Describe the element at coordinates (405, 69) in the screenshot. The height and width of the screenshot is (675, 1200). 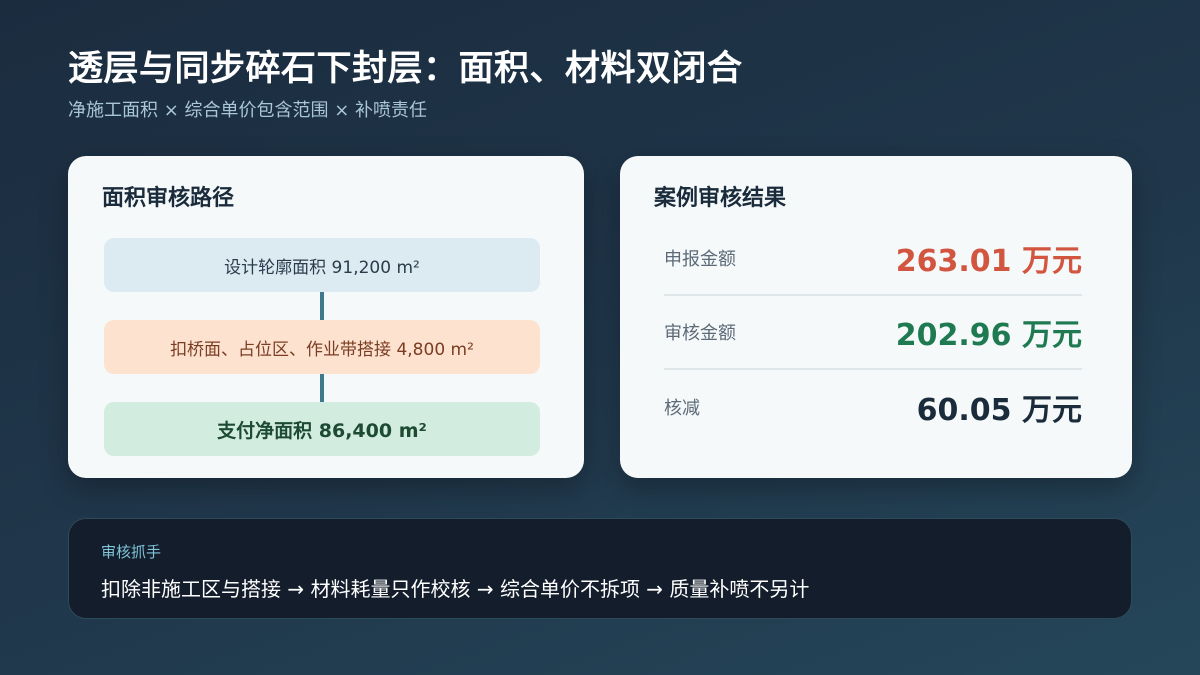
I see `page-title: 透层与同步碎石下封层：面积、材料双闭合` at that location.